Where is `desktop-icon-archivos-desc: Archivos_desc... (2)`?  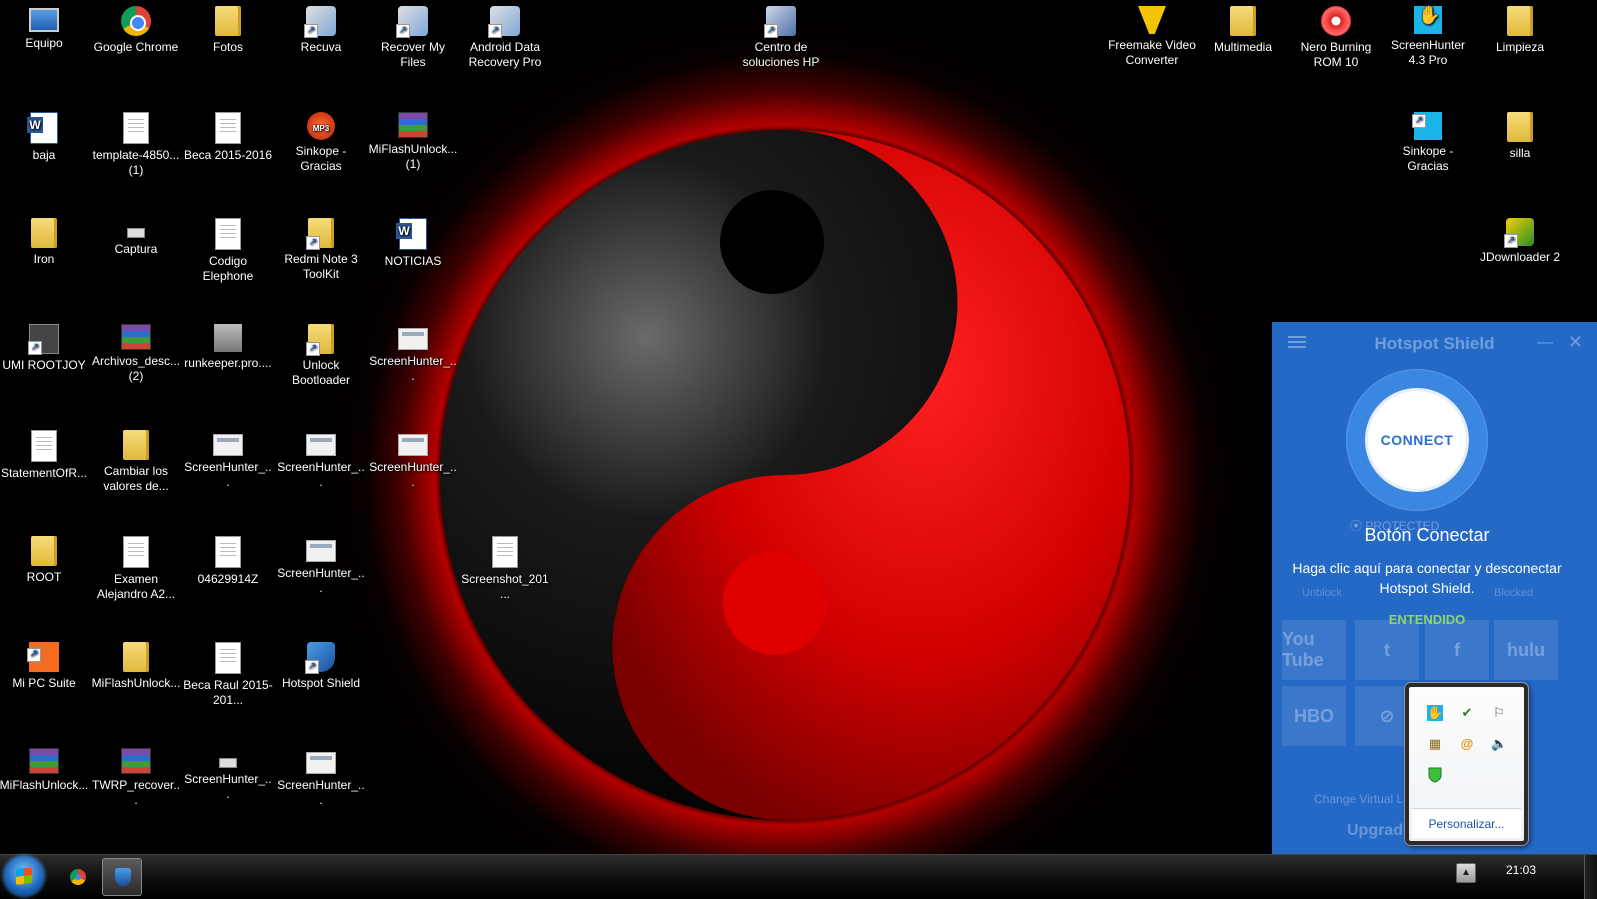
desktop-icon-archivos-desc: Archivos_desc... (2) is located at coordinates (136, 351).